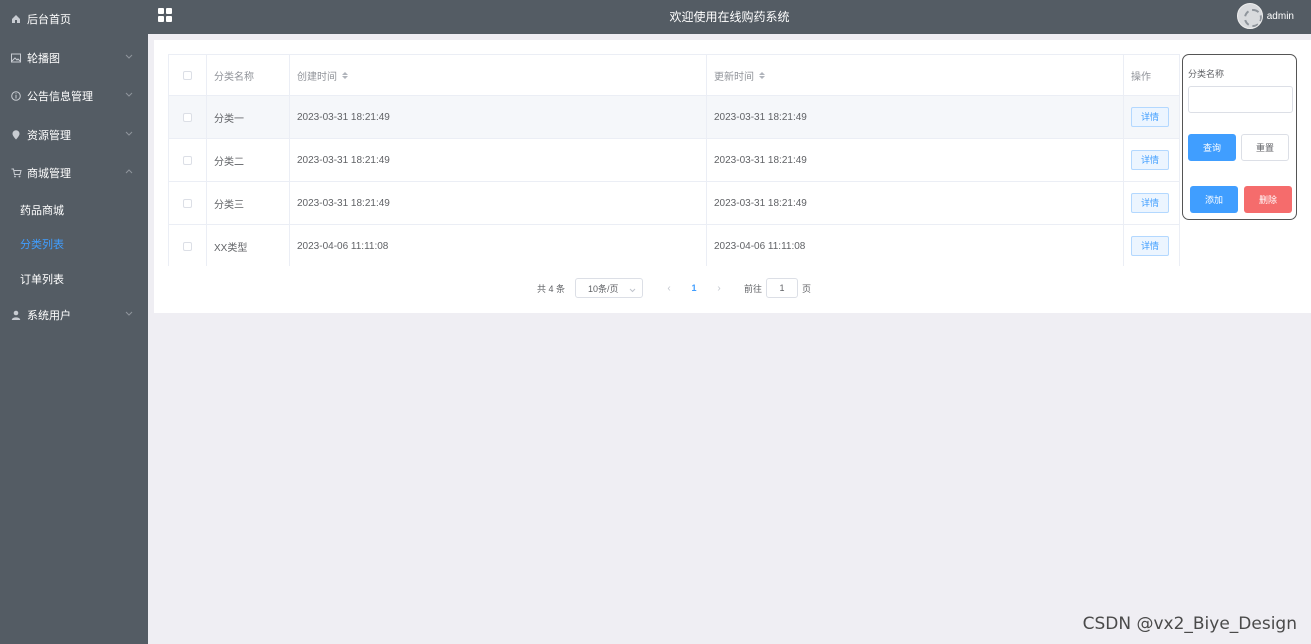 Image resolution: width=1311 pixels, height=644 pixels. I want to click on top-header: 欢迎使用在线购药系统 admin, so click(729, 17).